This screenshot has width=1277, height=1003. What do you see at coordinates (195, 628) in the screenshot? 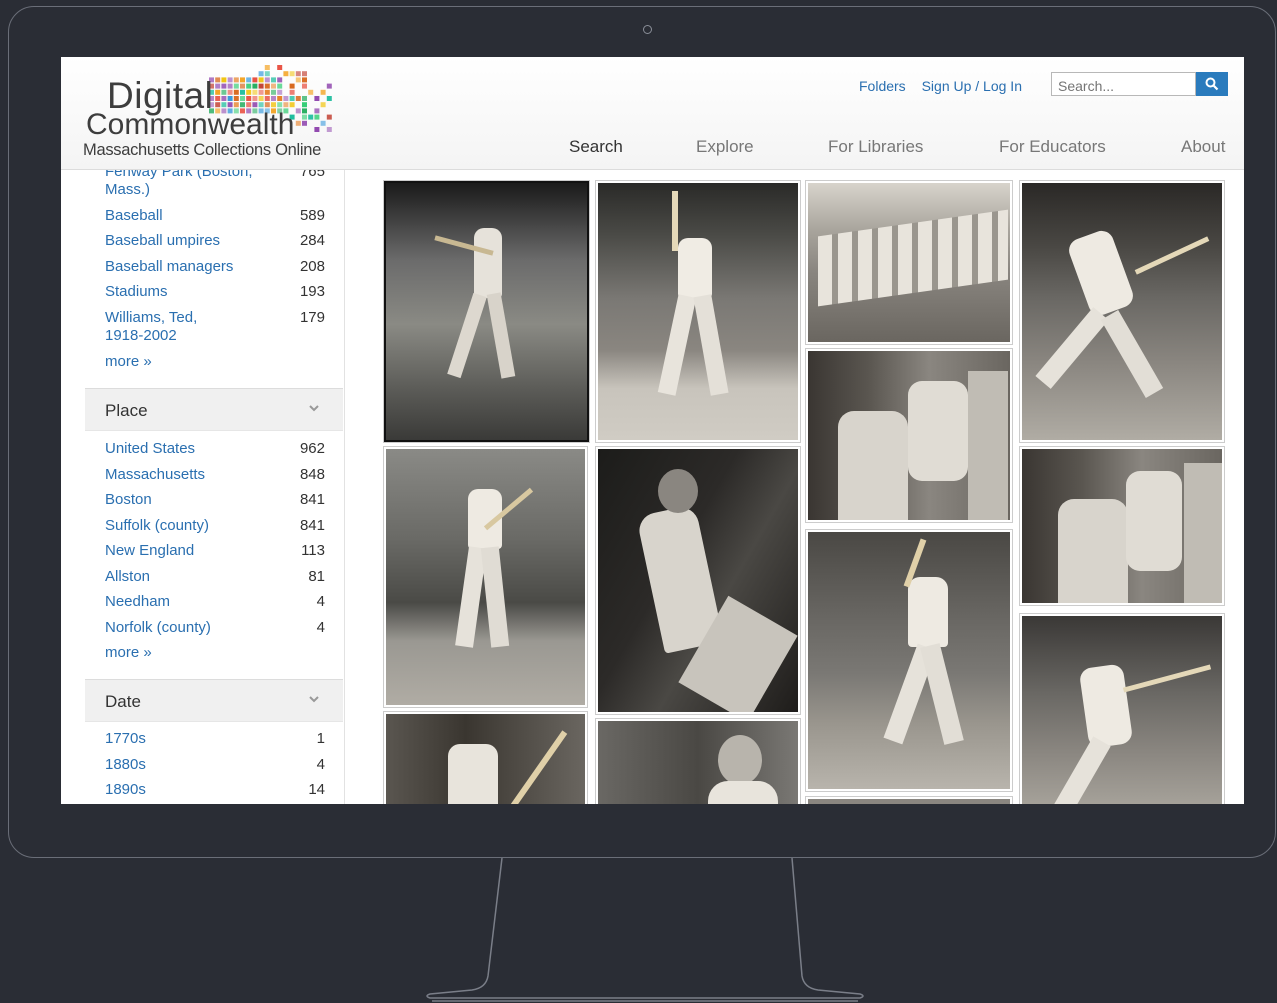
I see `facet-label: Norfolk (county)` at bounding box center [195, 628].